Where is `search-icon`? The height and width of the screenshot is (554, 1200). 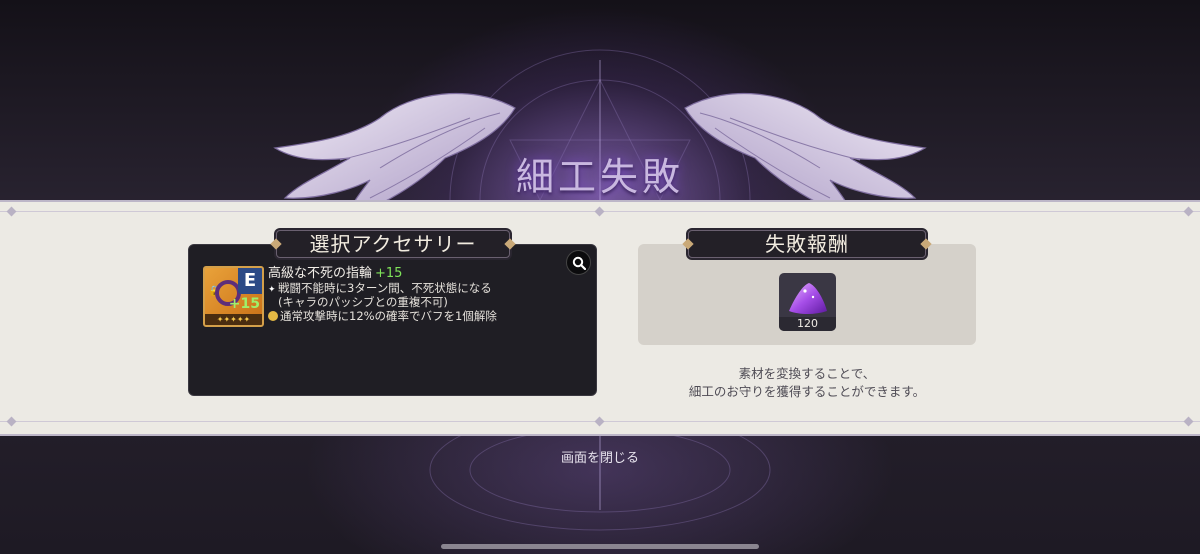 search-icon is located at coordinates (579, 263).